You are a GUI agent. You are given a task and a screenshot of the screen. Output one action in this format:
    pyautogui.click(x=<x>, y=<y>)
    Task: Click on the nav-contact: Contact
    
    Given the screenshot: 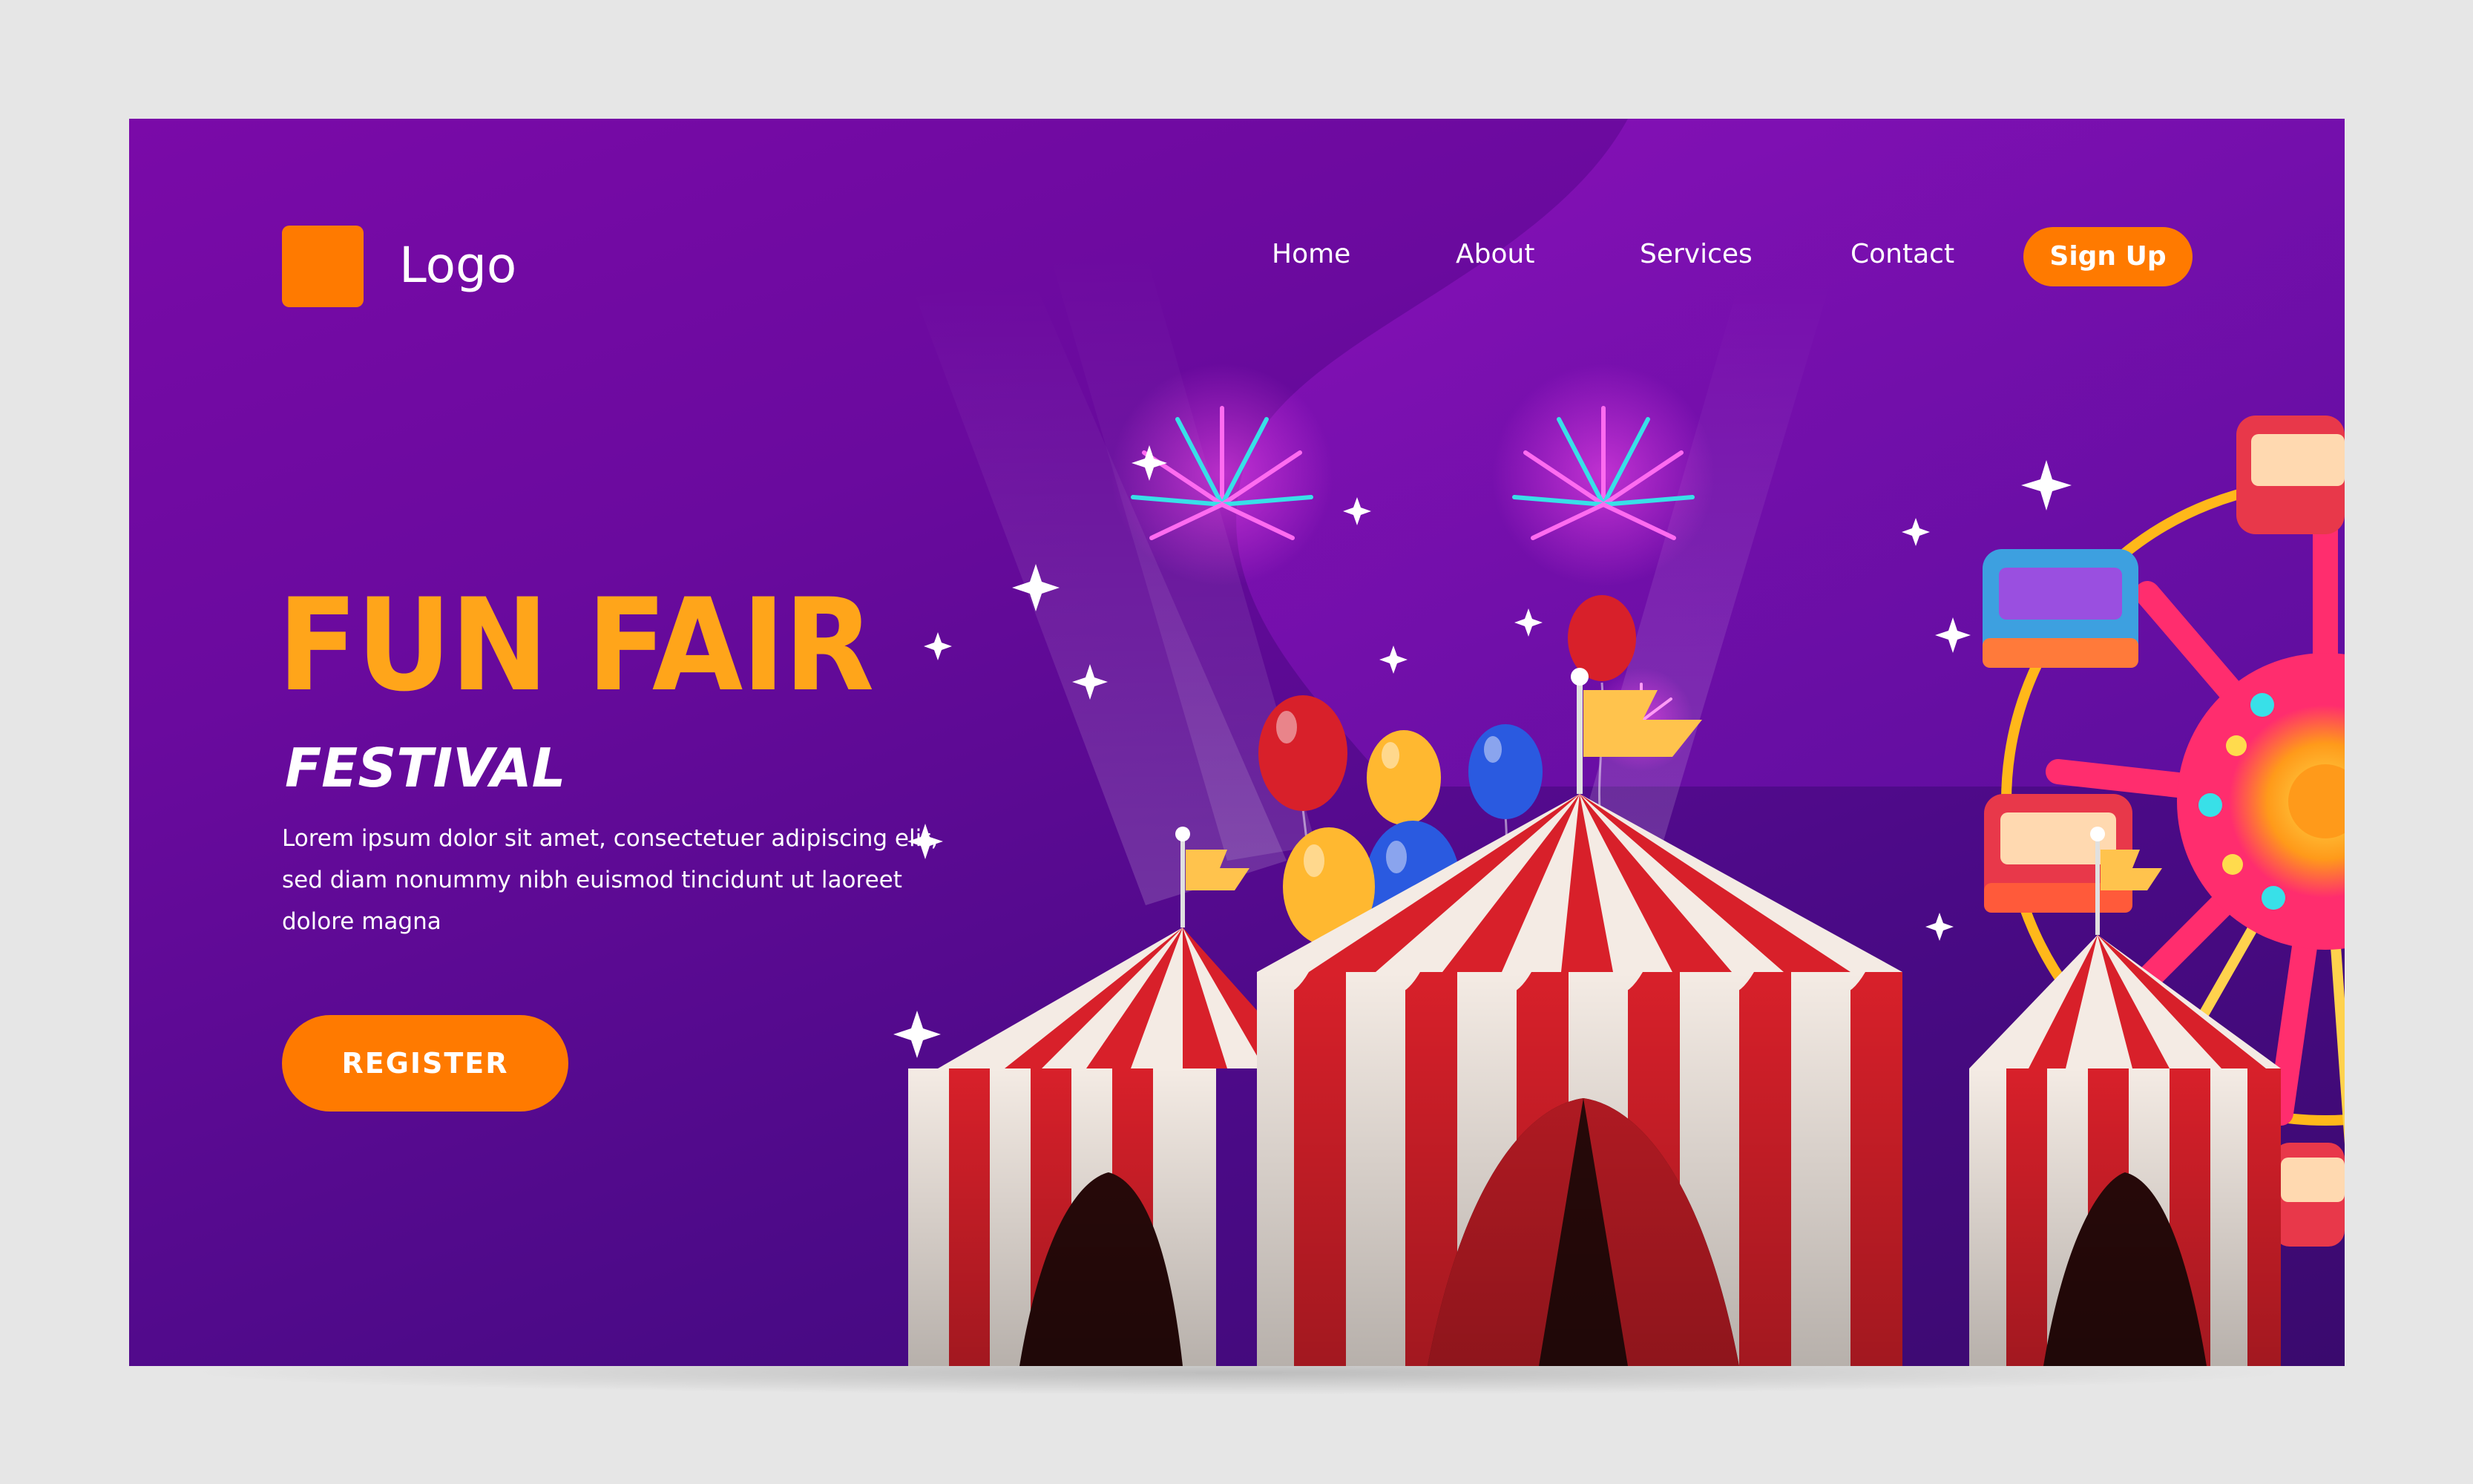 What is the action you would take?
    pyautogui.click(x=1902, y=254)
    